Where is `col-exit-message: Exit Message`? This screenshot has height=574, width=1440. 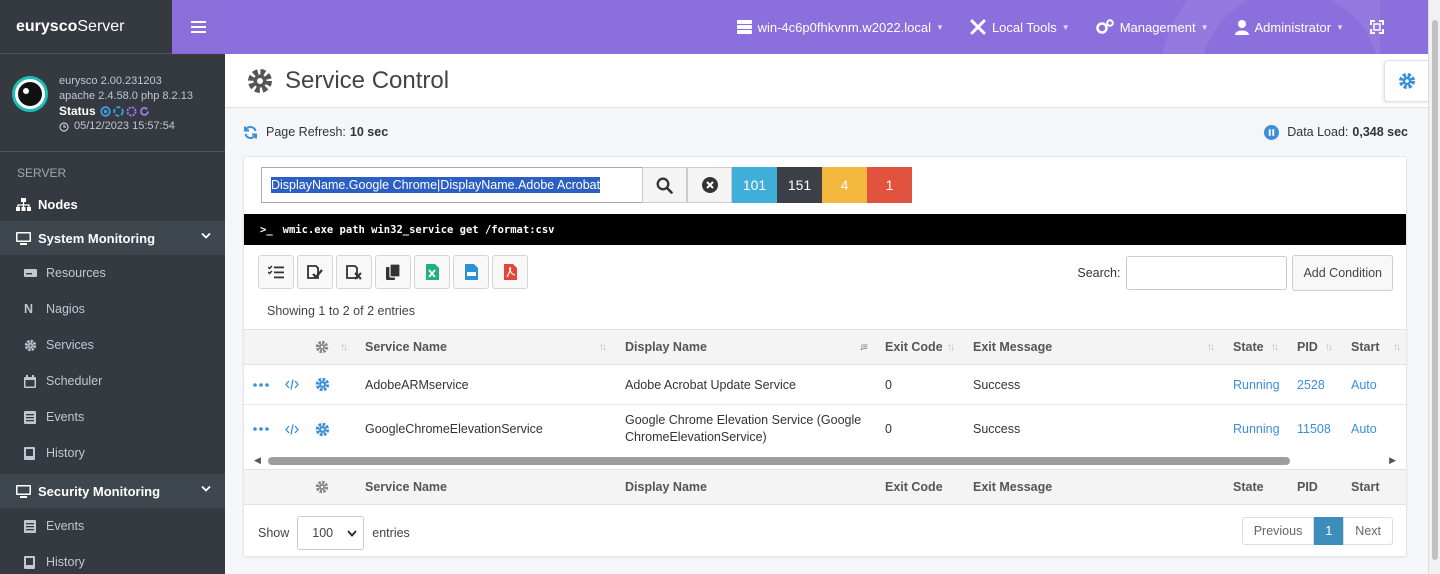
col-exit-message: Exit Message is located at coordinates (1012, 347).